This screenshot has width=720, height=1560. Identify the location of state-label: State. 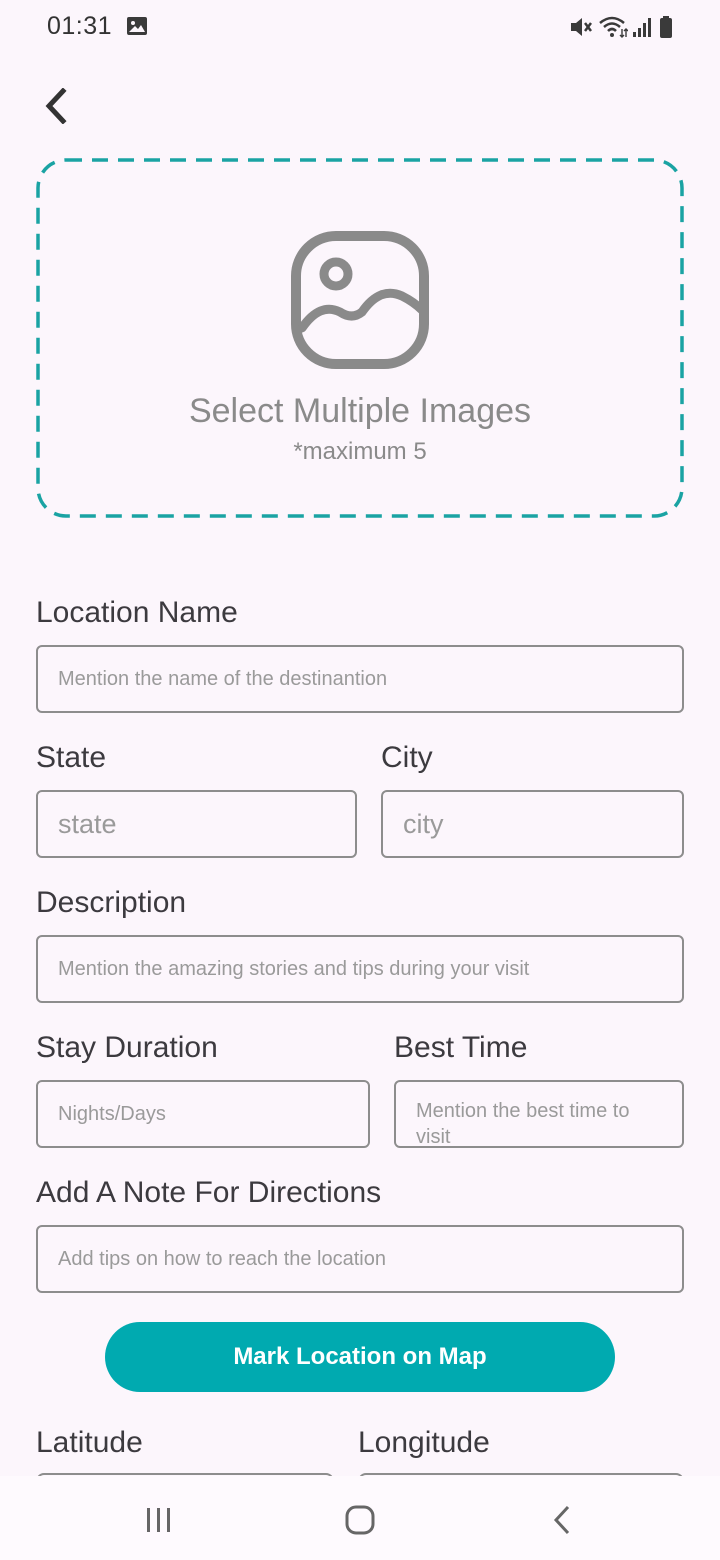
(71, 757).